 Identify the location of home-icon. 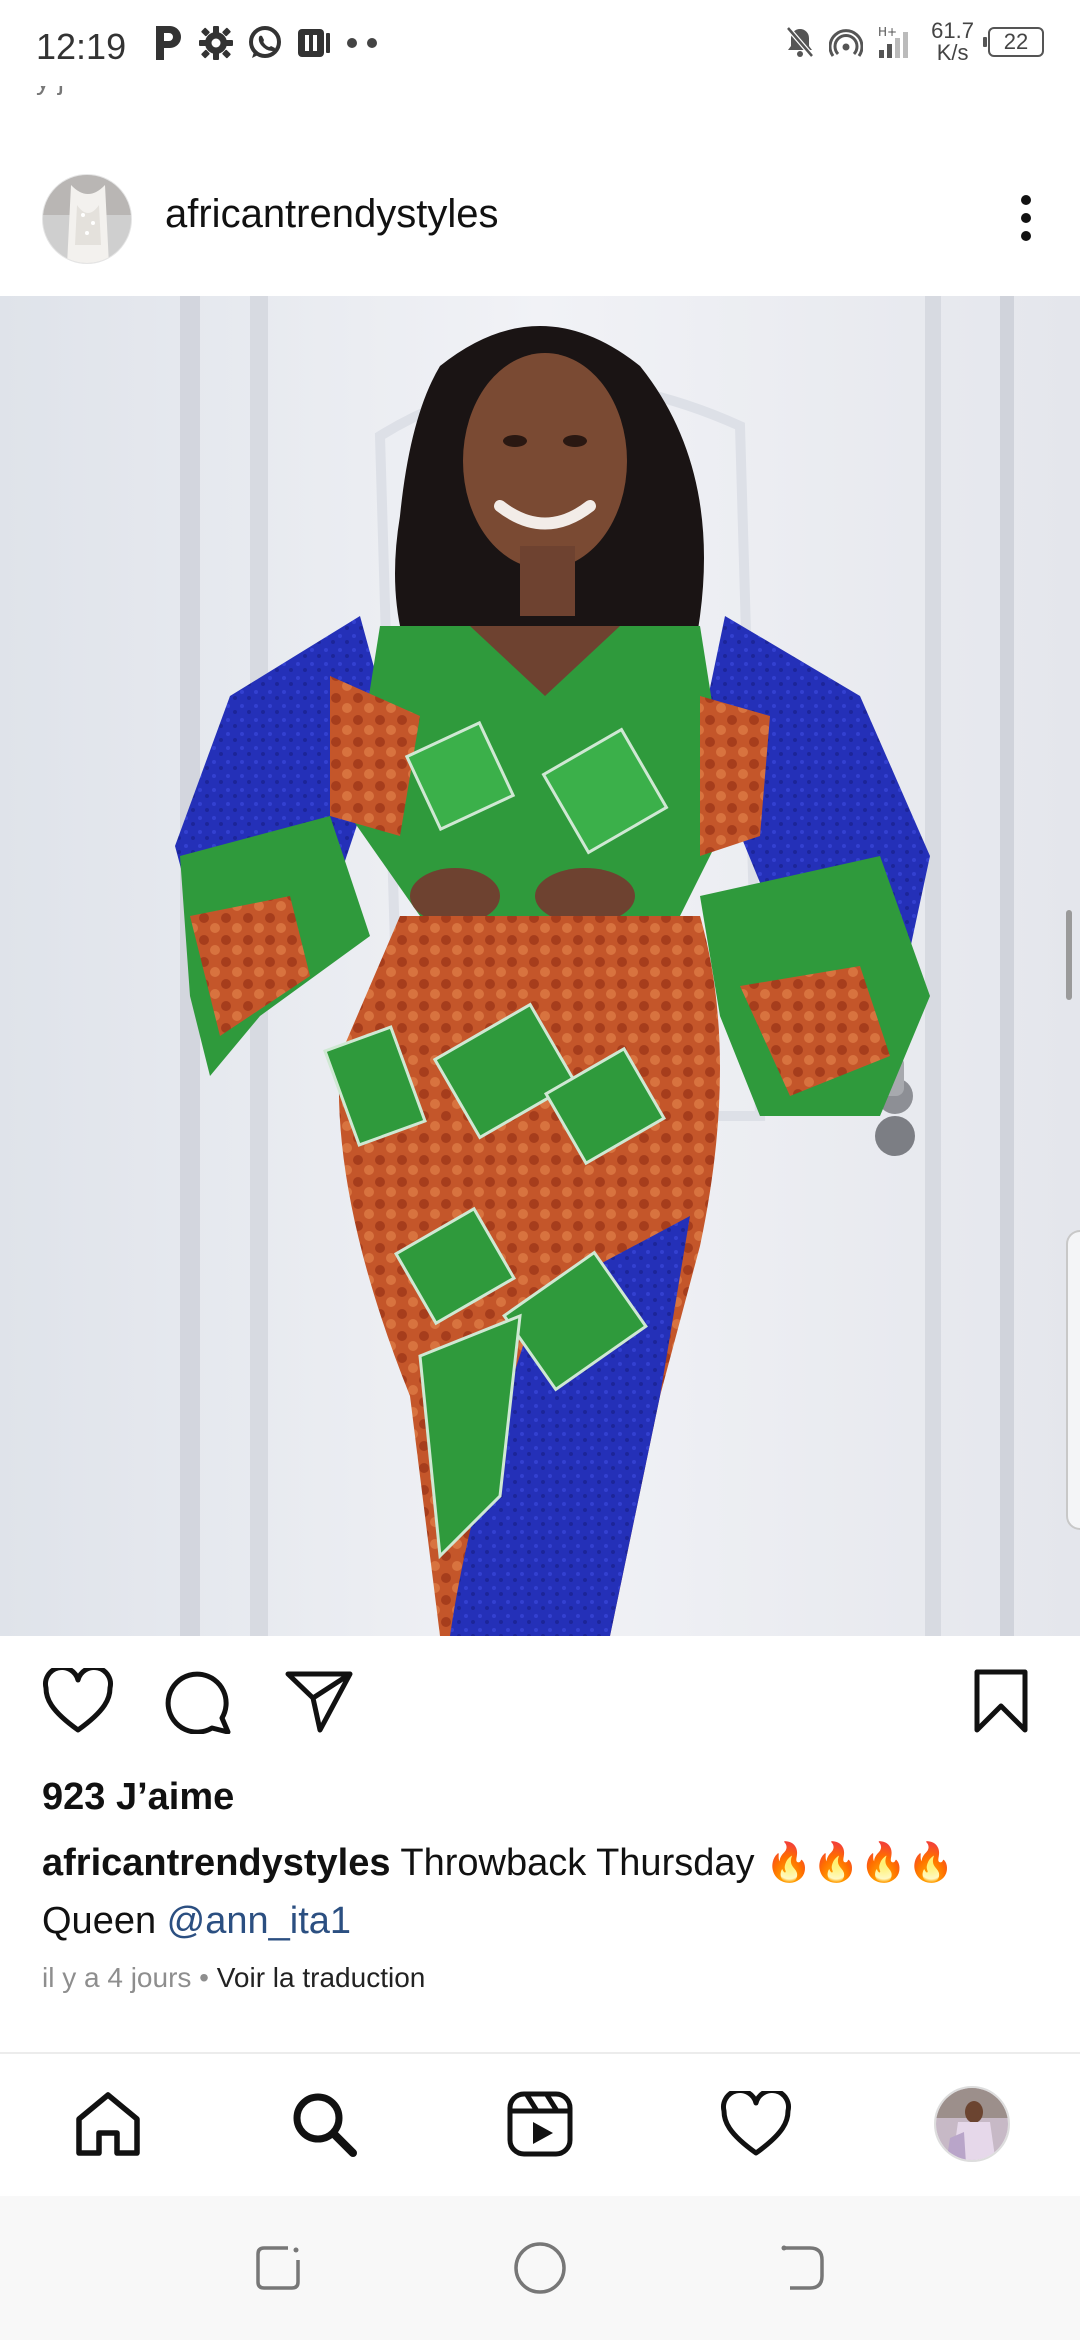
(108, 2124).